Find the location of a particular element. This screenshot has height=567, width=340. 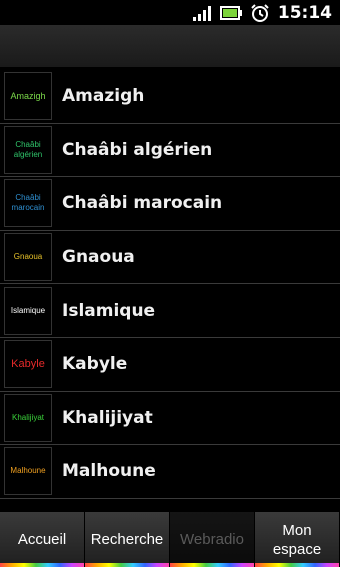

genre-thumbnail: Chaâbi algérien is located at coordinates (28, 149).